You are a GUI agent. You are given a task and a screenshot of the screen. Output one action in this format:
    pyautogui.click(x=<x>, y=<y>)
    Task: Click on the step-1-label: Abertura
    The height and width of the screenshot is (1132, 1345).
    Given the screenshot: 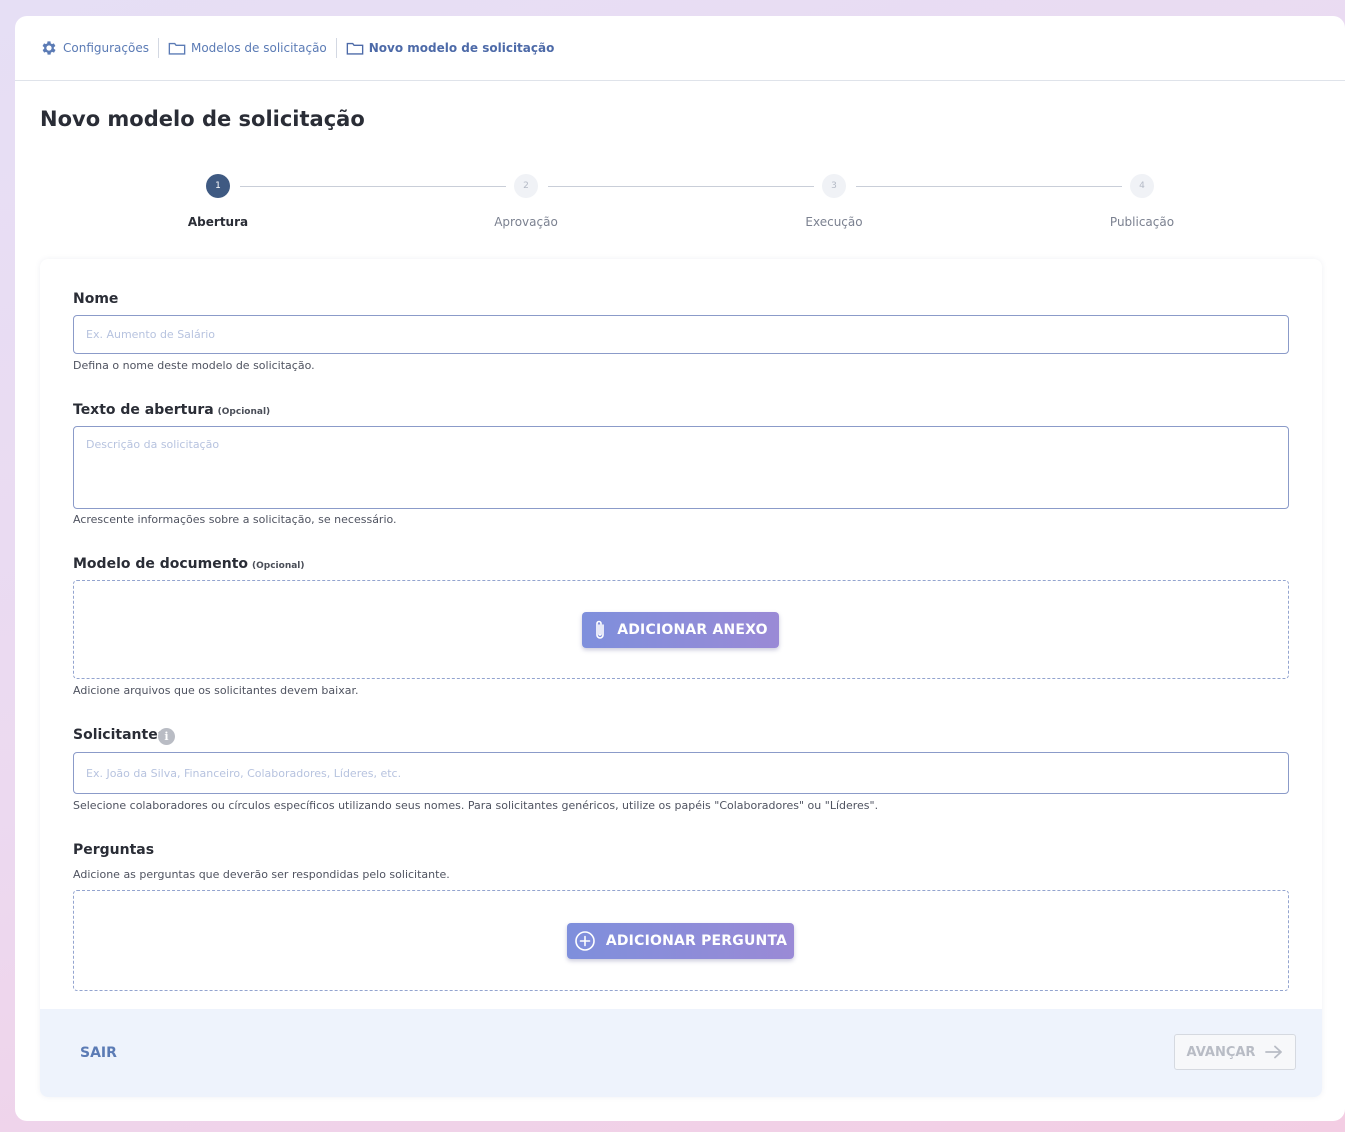 What is the action you would take?
    pyautogui.click(x=218, y=222)
    